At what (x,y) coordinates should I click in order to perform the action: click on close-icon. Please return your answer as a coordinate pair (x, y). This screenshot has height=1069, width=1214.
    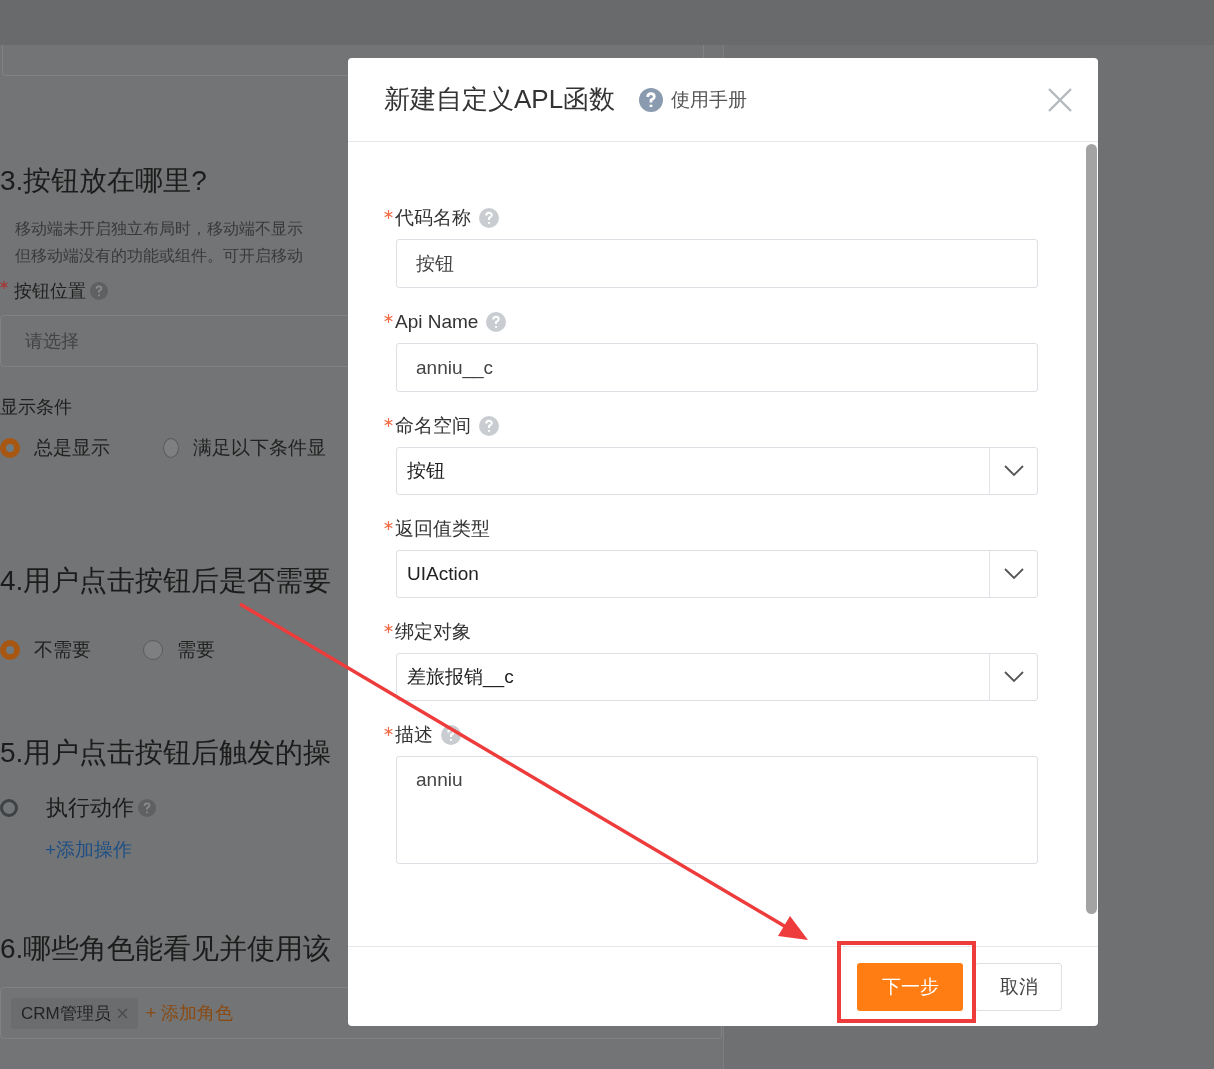
    Looking at the image, I should click on (1060, 99).